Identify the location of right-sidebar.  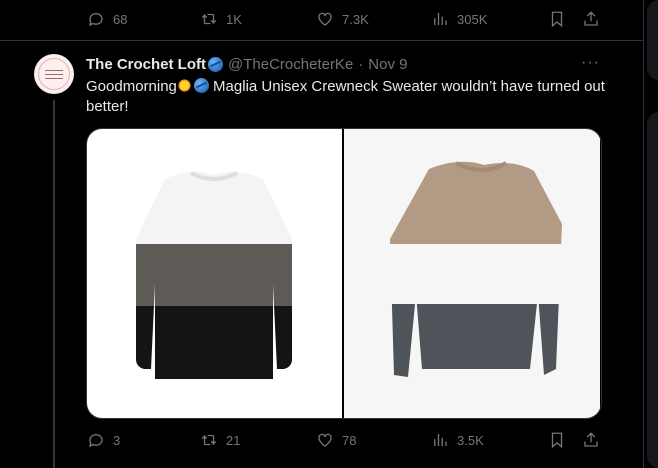
(652, 234).